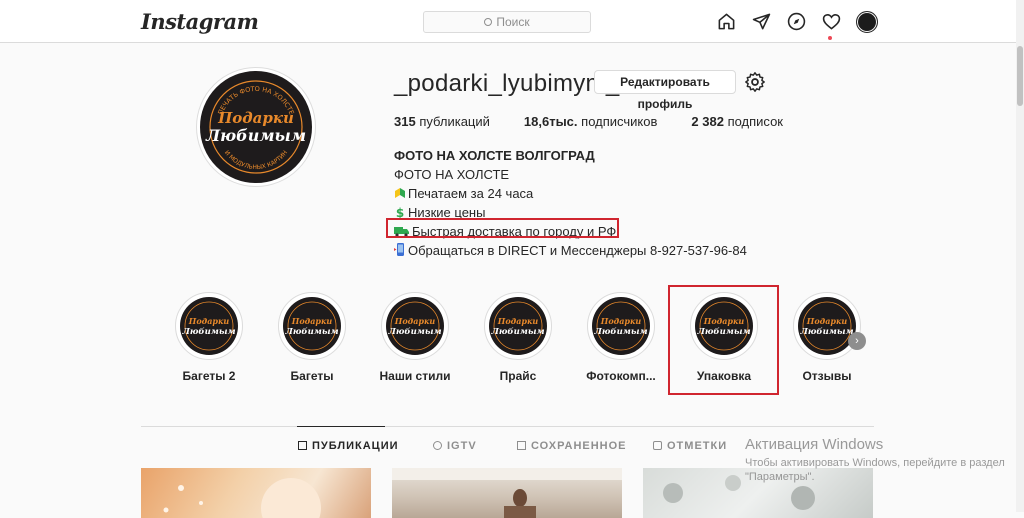 This screenshot has width=1024, height=518. What do you see at coordinates (455, 446) in the screenshot?
I see `tab-igtv: IGTV` at bounding box center [455, 446].